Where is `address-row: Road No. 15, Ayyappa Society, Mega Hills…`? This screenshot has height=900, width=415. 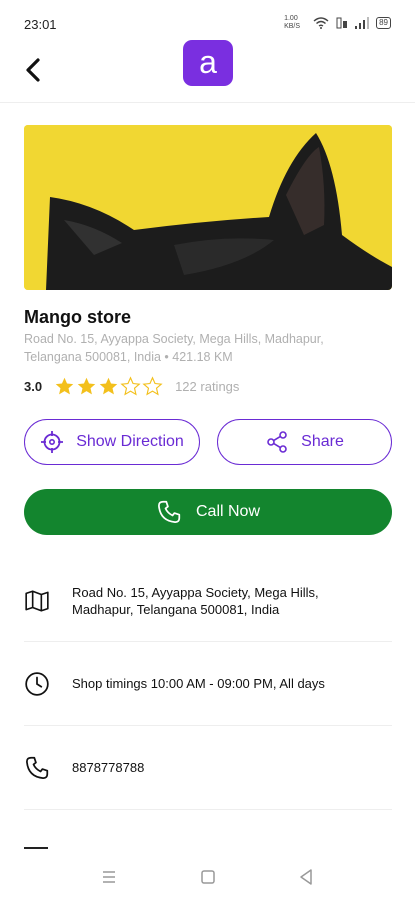
address-row: Road No. 15, Ayyappa Society, Mega Hills… is located at coordinates (208, 601).